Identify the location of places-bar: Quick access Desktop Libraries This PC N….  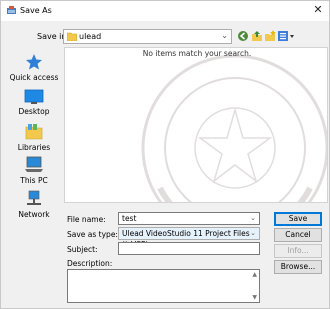
(34, 152).